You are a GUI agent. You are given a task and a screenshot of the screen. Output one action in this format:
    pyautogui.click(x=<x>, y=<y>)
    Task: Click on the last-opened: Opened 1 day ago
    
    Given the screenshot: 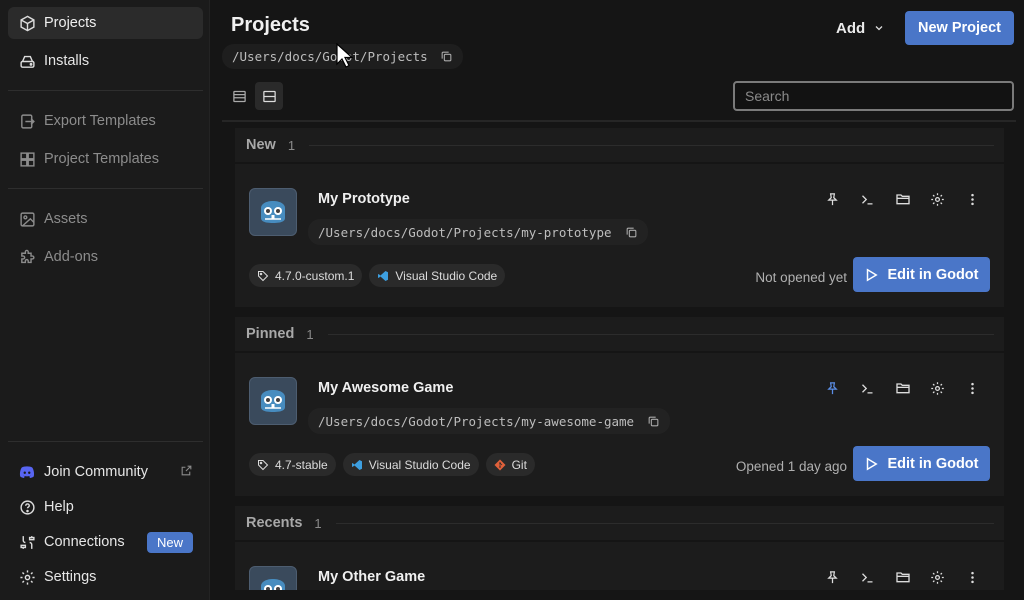 What is the action you would take?
    pyautogui.click(x=791, y=466)
    